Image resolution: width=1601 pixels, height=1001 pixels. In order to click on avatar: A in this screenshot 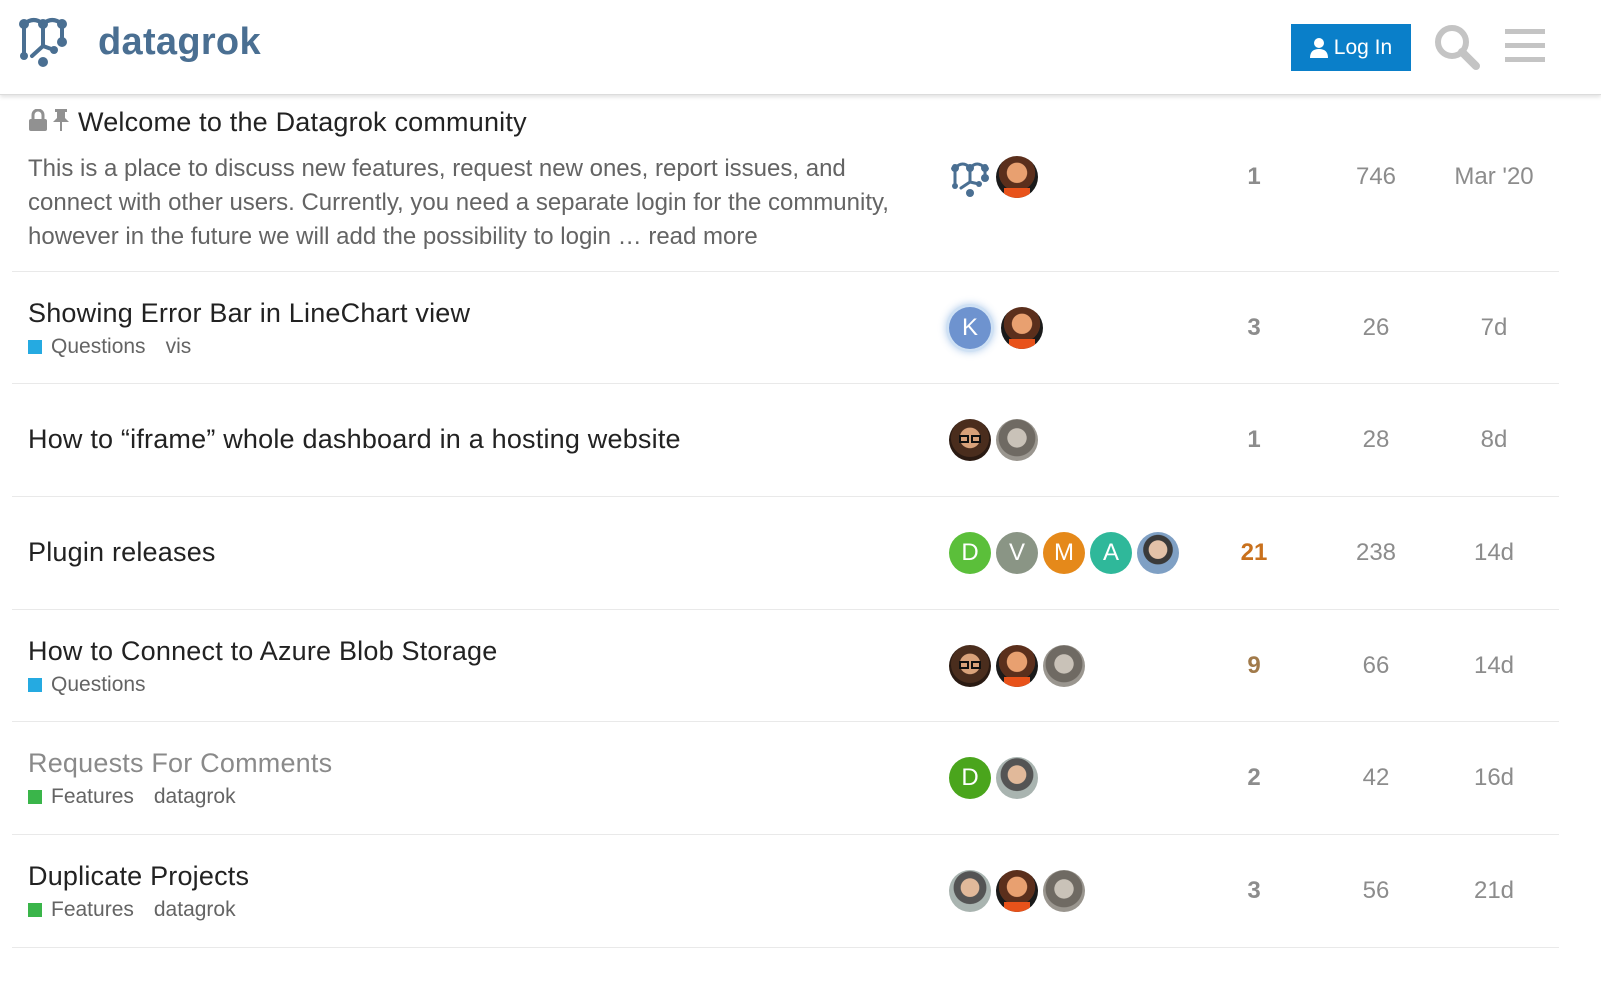, I will do `click(1111, 553)`.